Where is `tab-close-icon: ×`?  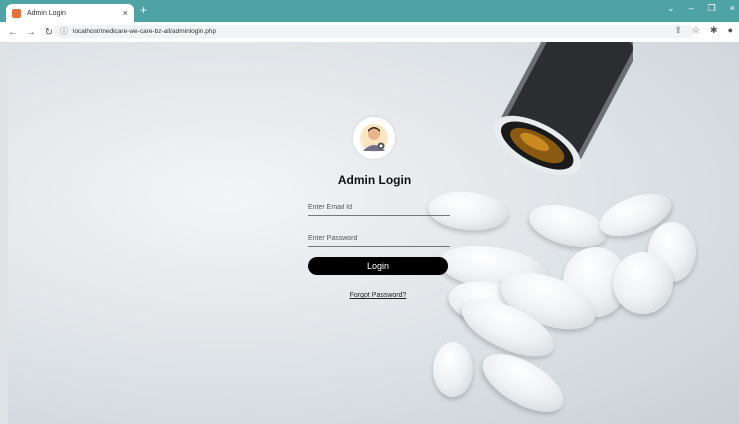 tab-close-icon: × is located at coordinates (125, 13).